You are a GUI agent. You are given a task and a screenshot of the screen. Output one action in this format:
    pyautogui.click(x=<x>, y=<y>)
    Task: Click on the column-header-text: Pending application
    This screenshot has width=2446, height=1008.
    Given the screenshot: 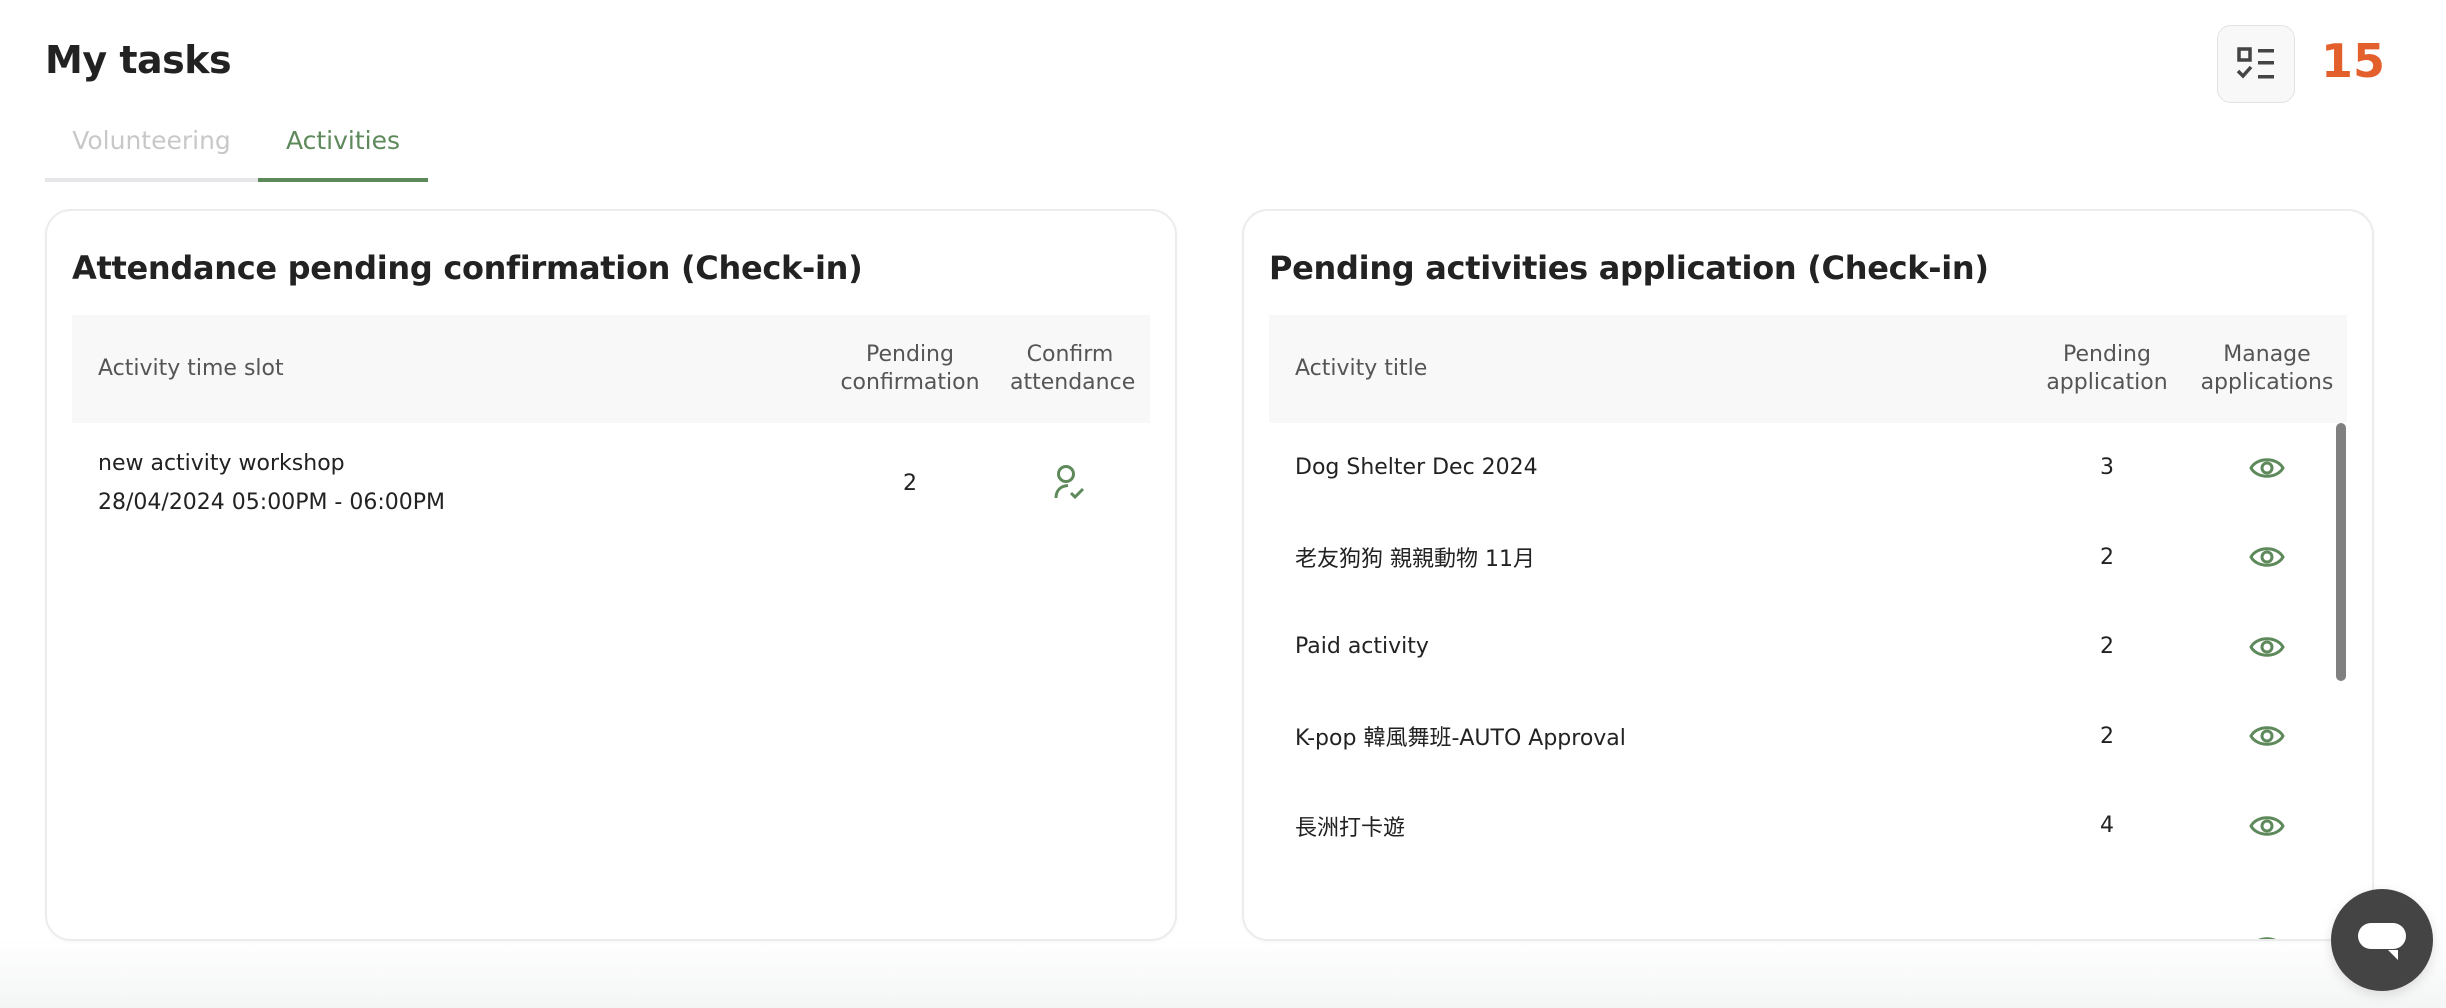 What is the action you would take?
    pyautogui.click(x=2107, y=368)
    